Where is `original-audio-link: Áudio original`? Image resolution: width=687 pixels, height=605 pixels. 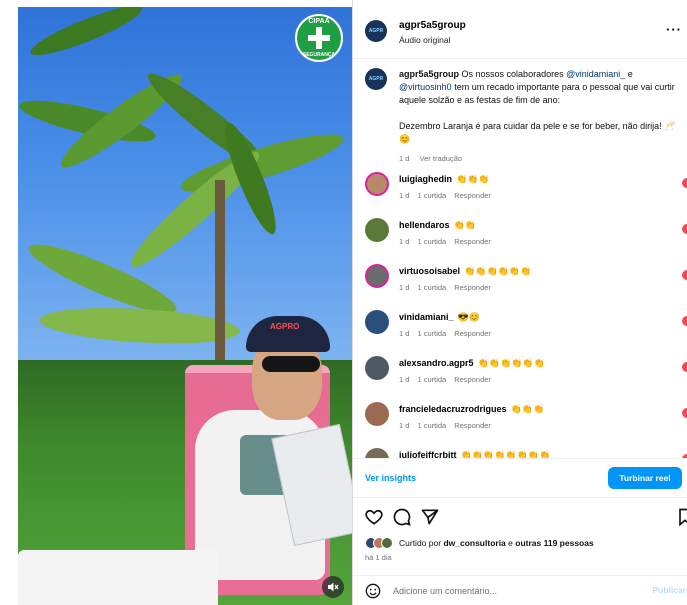 original-audio-link: Áudio original is located at coordinates (425, 40).